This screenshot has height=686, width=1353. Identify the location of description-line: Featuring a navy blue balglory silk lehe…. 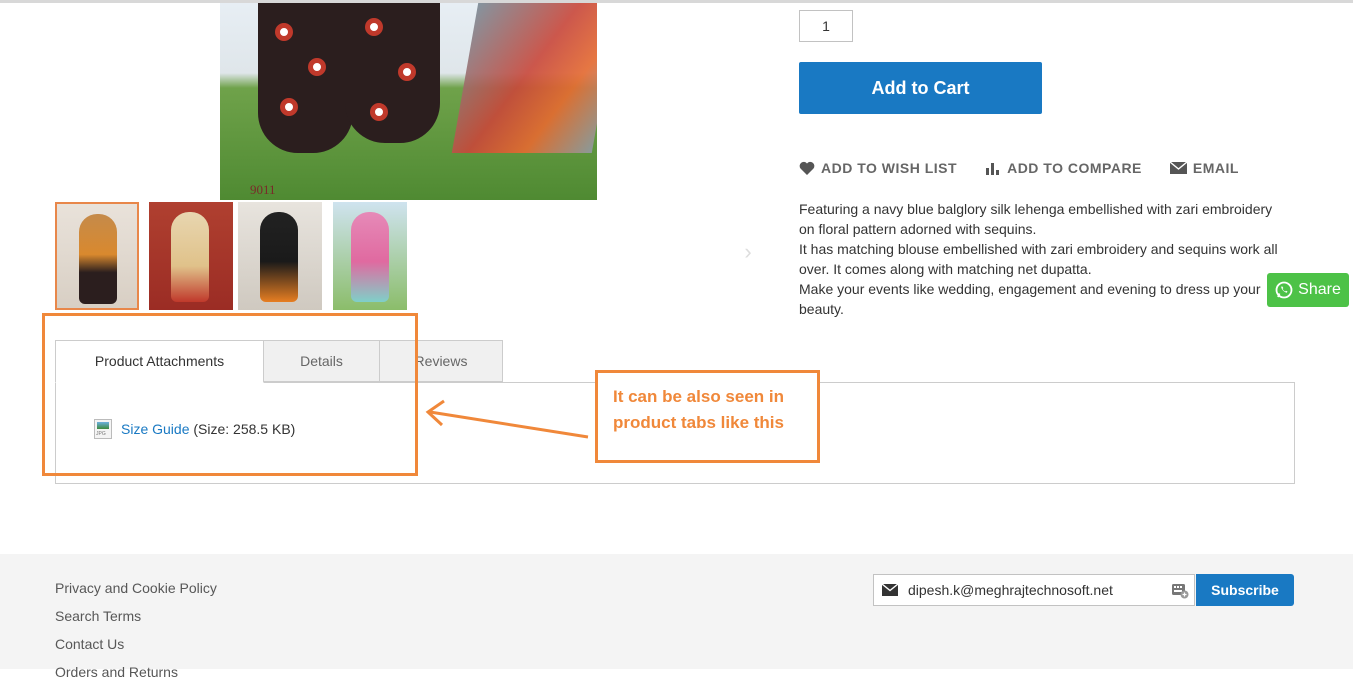
(1036, 219).